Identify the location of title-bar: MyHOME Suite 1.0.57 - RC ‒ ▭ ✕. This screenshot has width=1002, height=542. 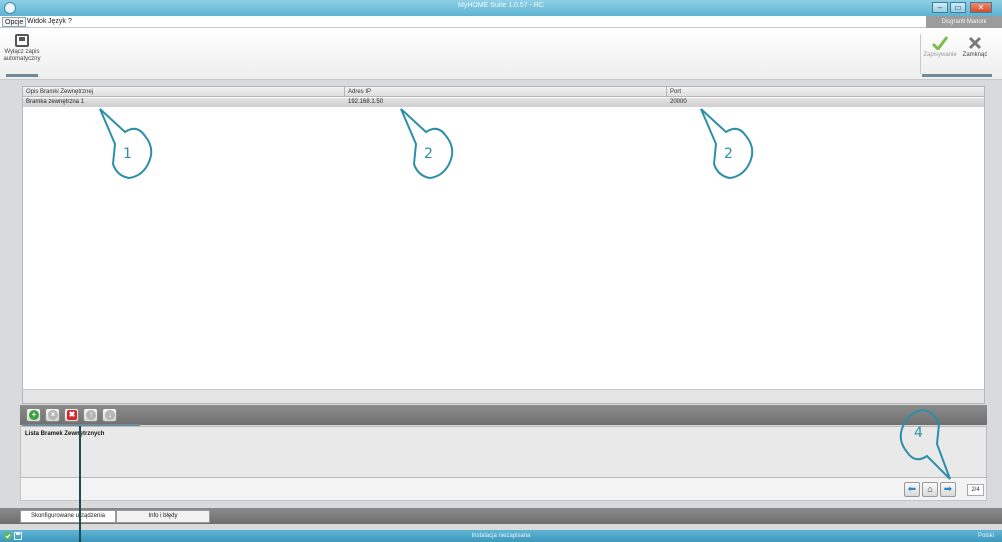
(501, 8).